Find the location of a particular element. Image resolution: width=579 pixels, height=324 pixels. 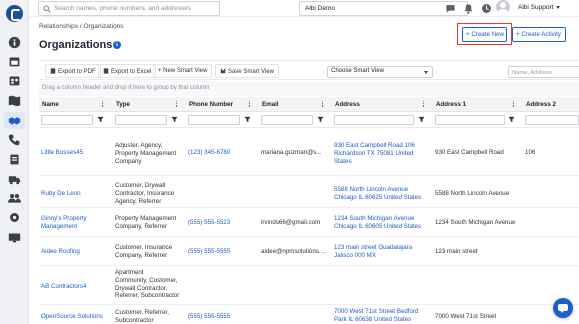

clock-icon is located at coordinates (486, 8).